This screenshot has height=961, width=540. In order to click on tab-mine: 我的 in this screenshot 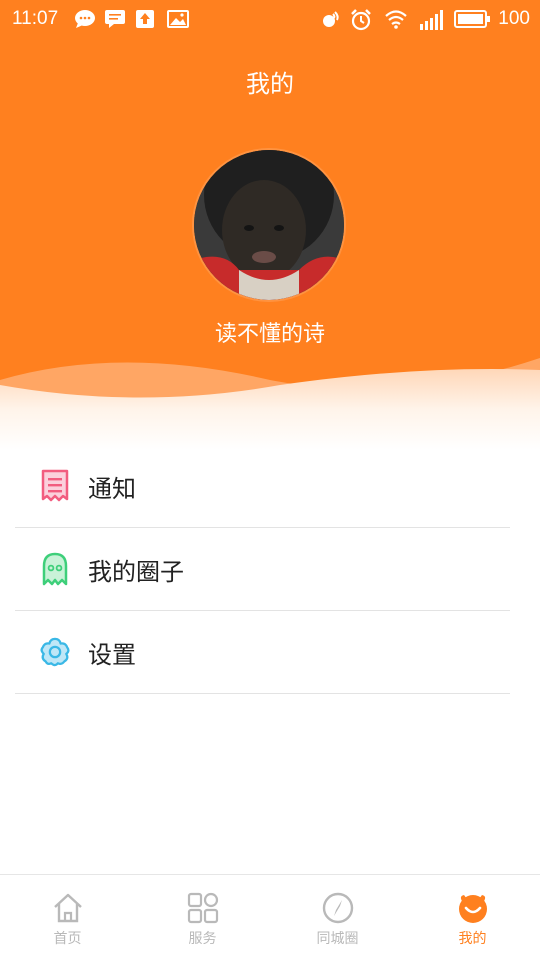, I will do `click(472, 918)`.